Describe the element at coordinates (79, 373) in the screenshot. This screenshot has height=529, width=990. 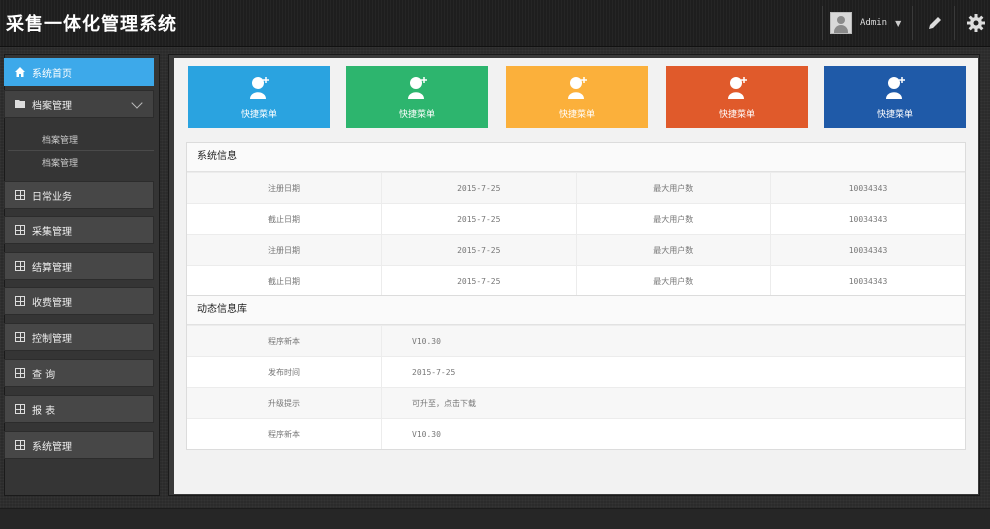
I see `sidebar-item-query: 查 询` at that location.